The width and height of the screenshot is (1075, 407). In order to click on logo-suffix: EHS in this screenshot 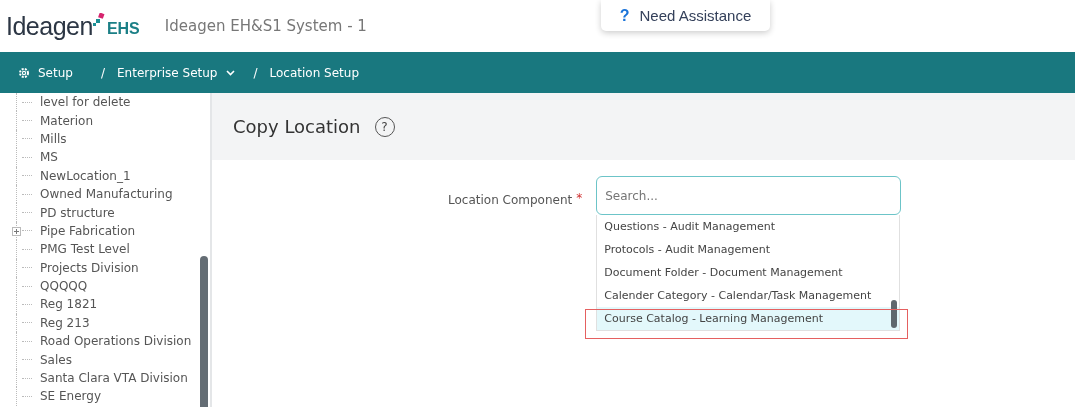, I will do `click(123, 28)`.